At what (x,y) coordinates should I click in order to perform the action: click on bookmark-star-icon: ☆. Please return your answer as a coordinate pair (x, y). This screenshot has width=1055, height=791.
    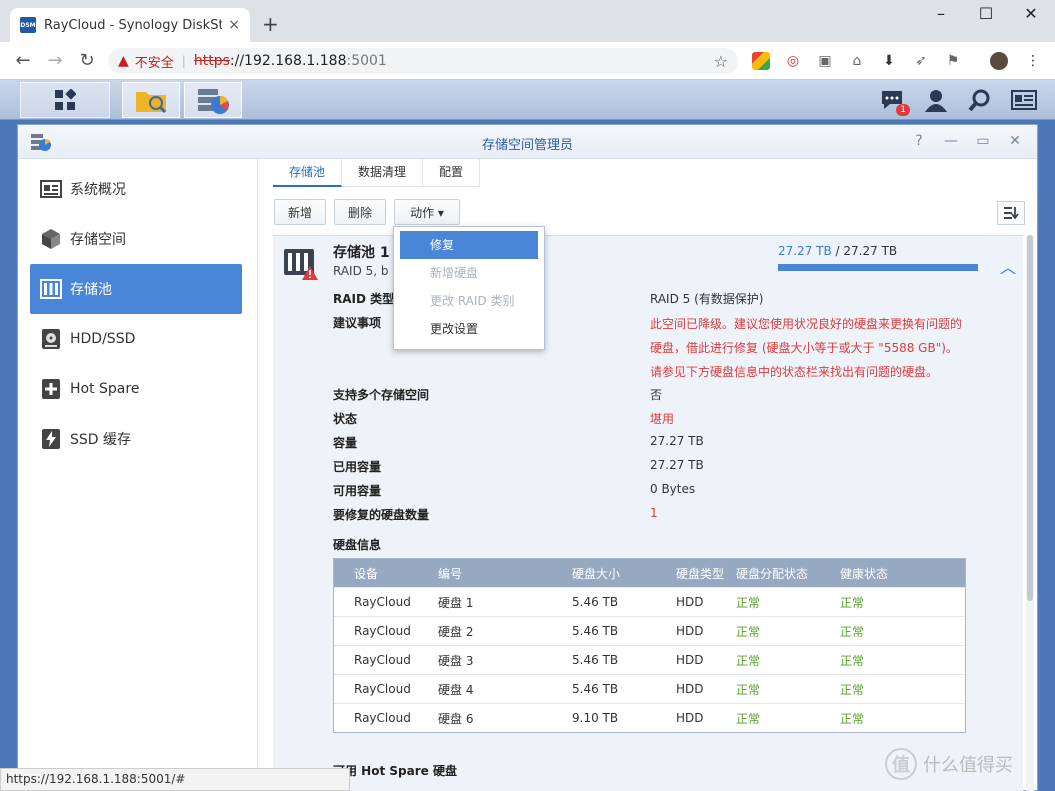
    Looking at the image, I should click on (721, 61).